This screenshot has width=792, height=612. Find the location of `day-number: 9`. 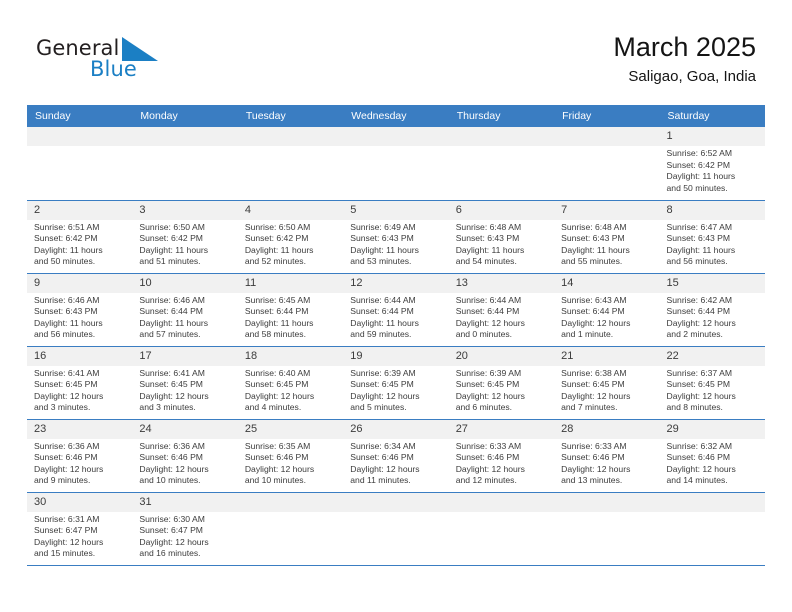

day-number: 9 is located at coordinates (80, 283).